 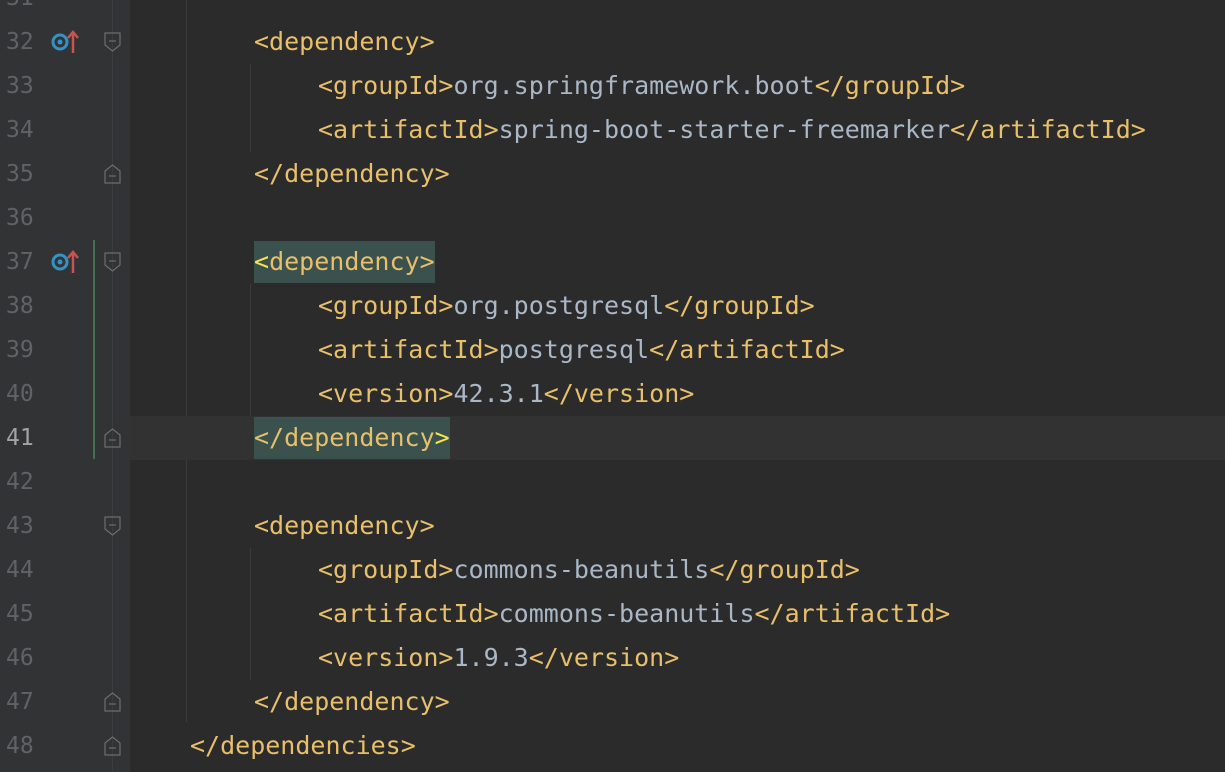 What do you see at coordinates (612, 526) in the screenshot?
I see `code-line: 43 <dependency>` at bounding box center [612, 526].